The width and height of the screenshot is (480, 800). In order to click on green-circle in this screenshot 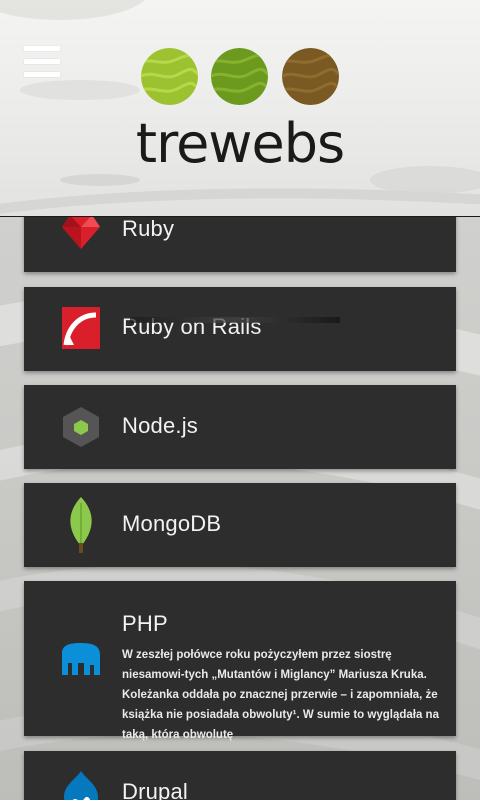, I will do `click(239, 76)`.